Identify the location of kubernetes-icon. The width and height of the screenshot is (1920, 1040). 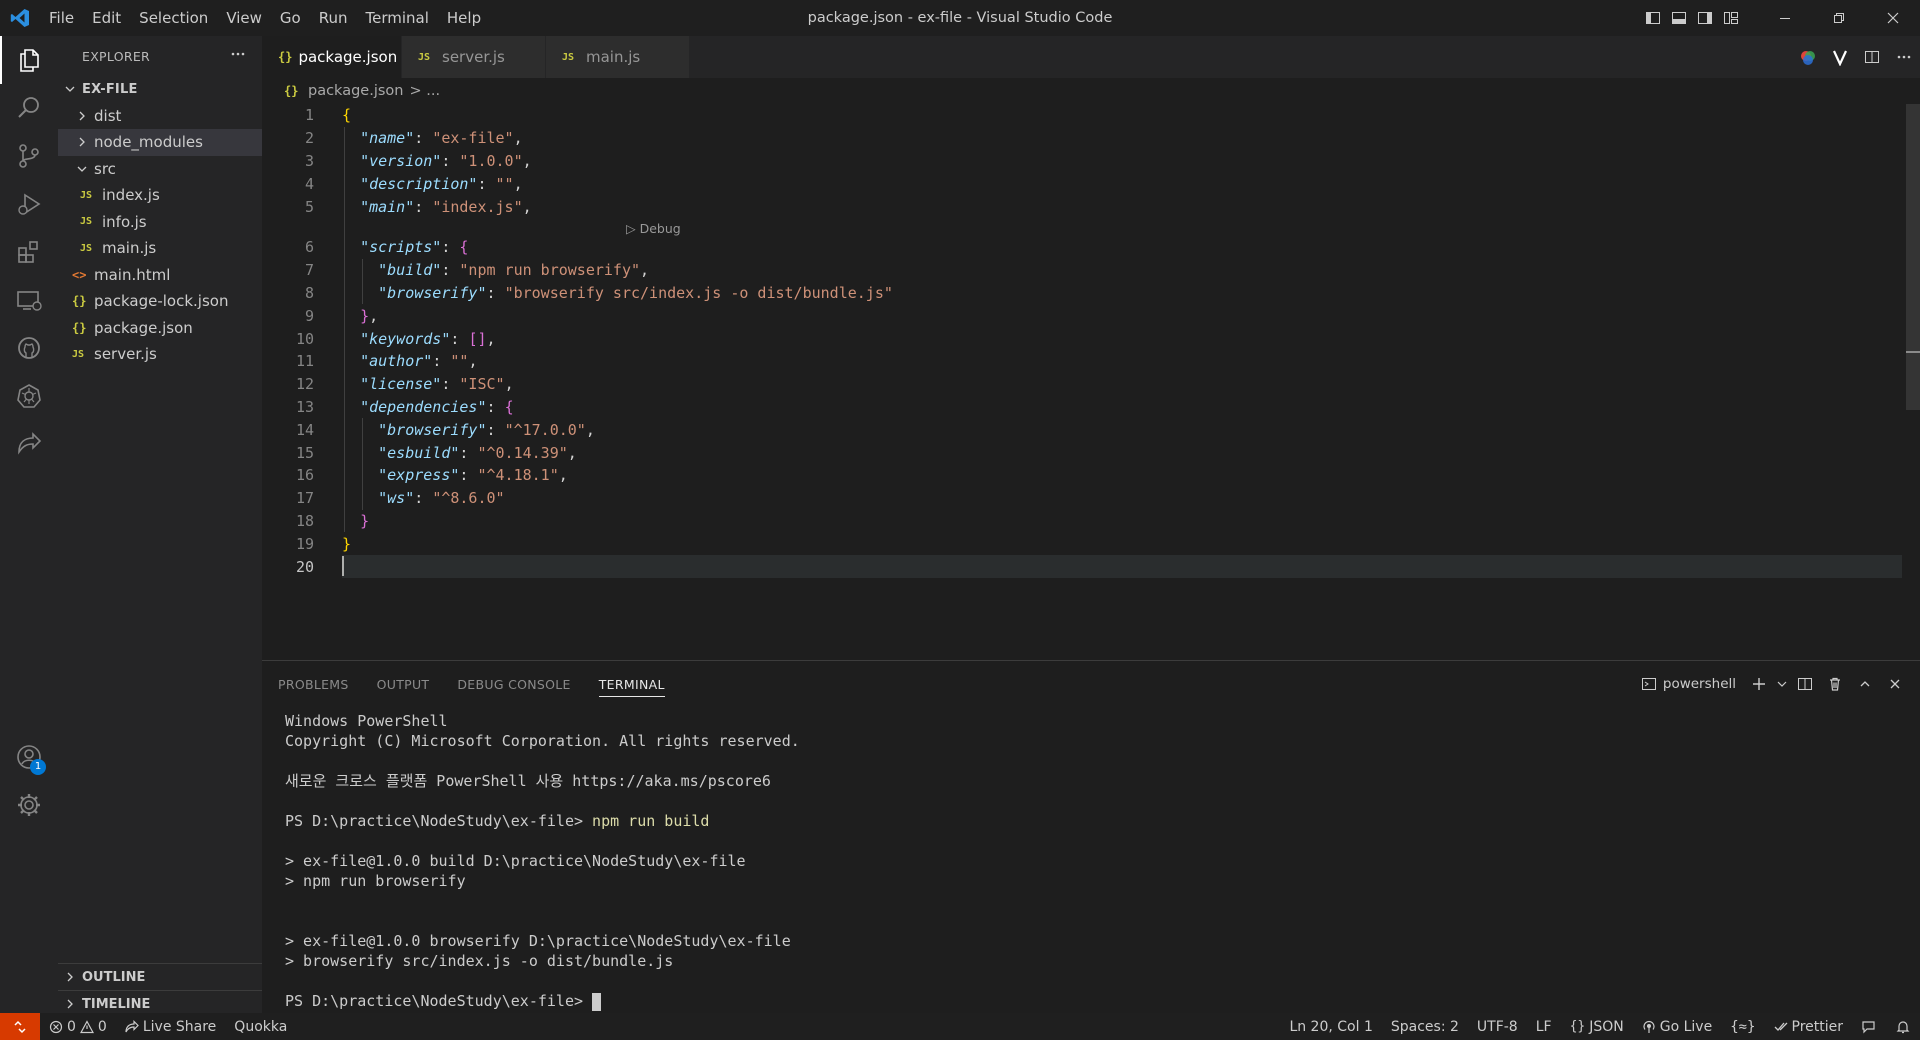
(29, 396).